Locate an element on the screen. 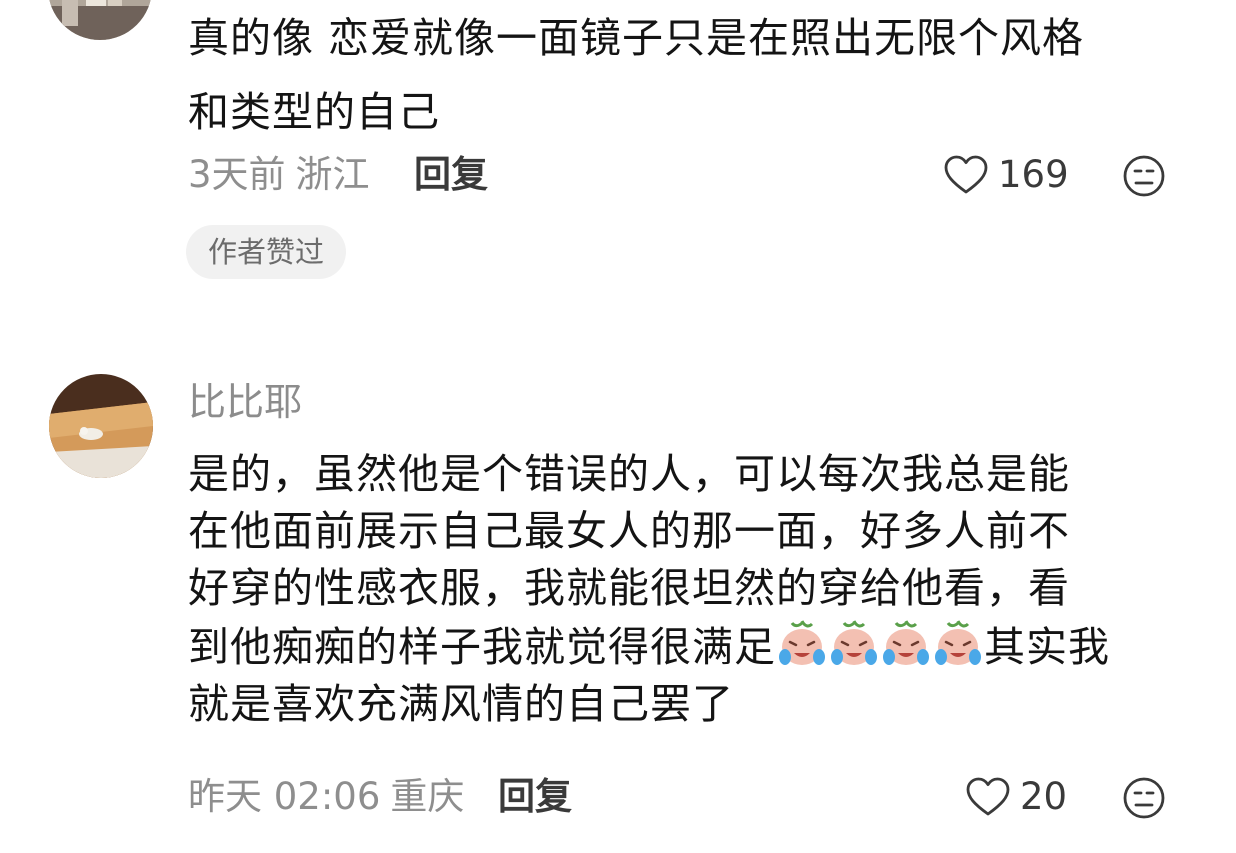 The height and width of the screenshot is (853, 1236). comment-text-fragment: 到他痴痴的样子我就觉得很满足 is located at coordinates (482, 647).